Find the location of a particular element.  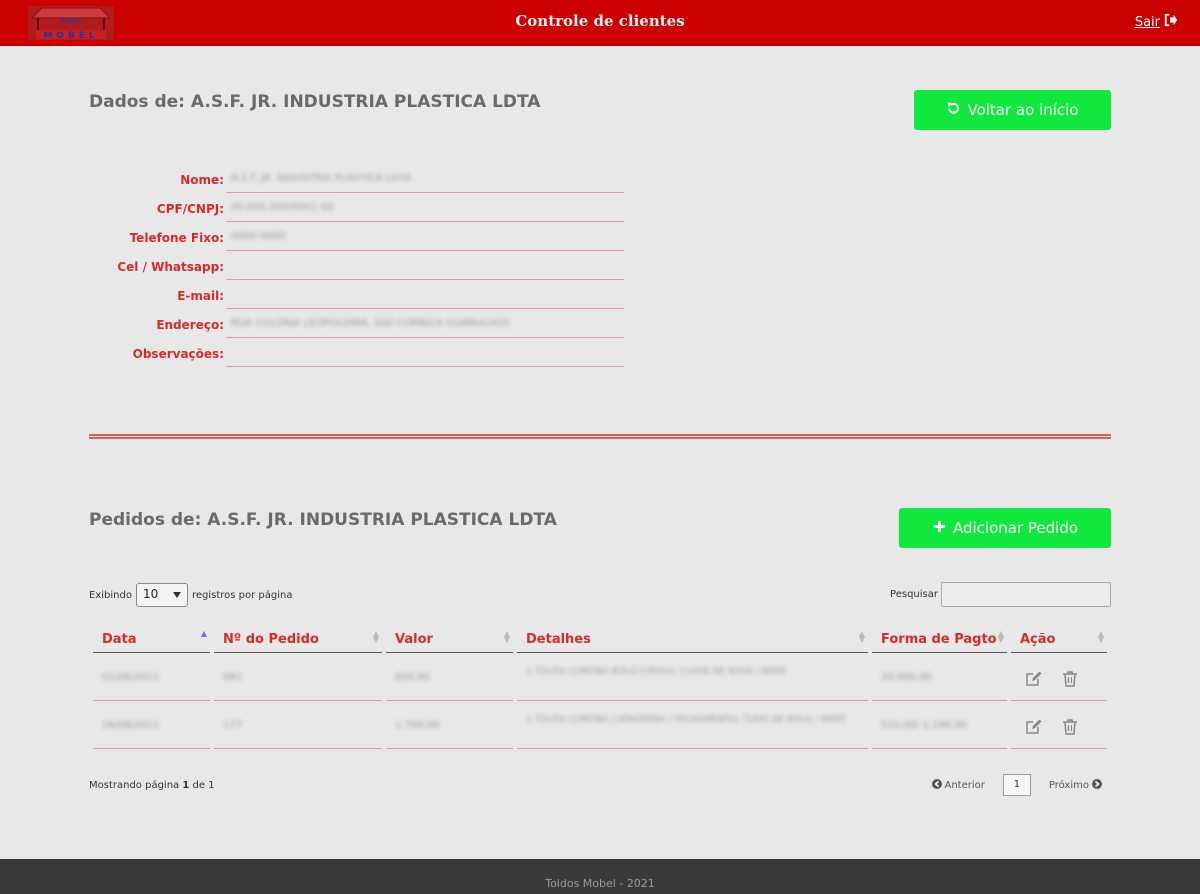

search-control: Pesquisar is located at coordinates (1000, 594).